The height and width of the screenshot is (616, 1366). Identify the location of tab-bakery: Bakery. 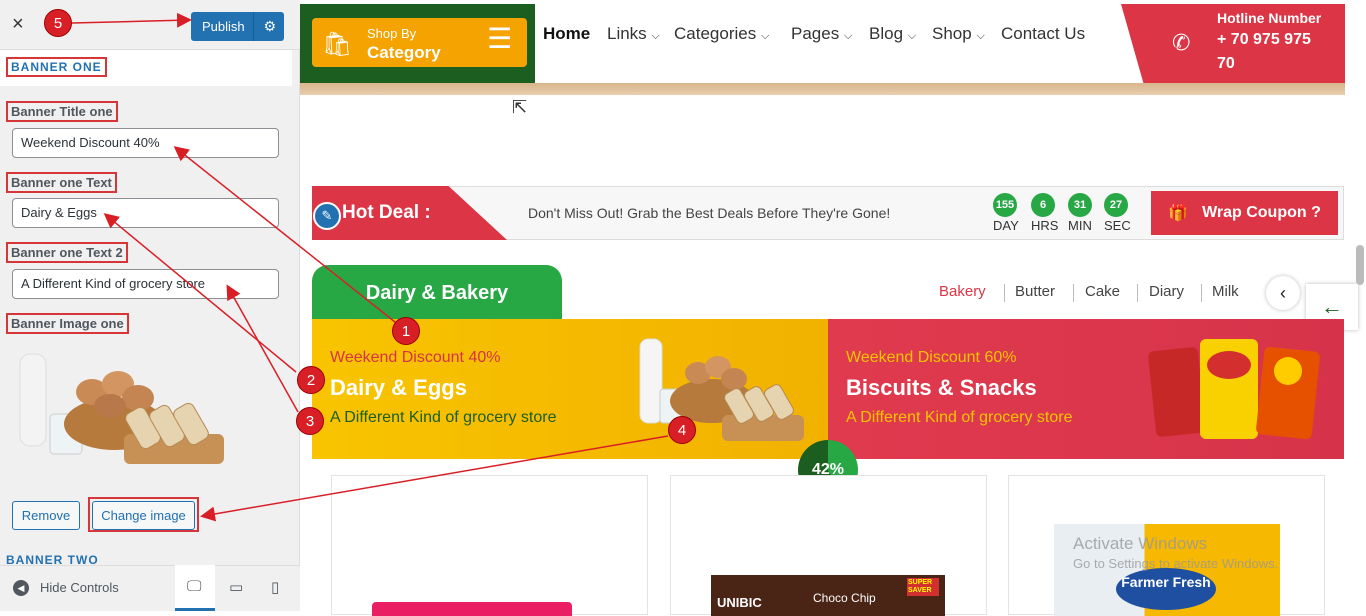
(962, 291).